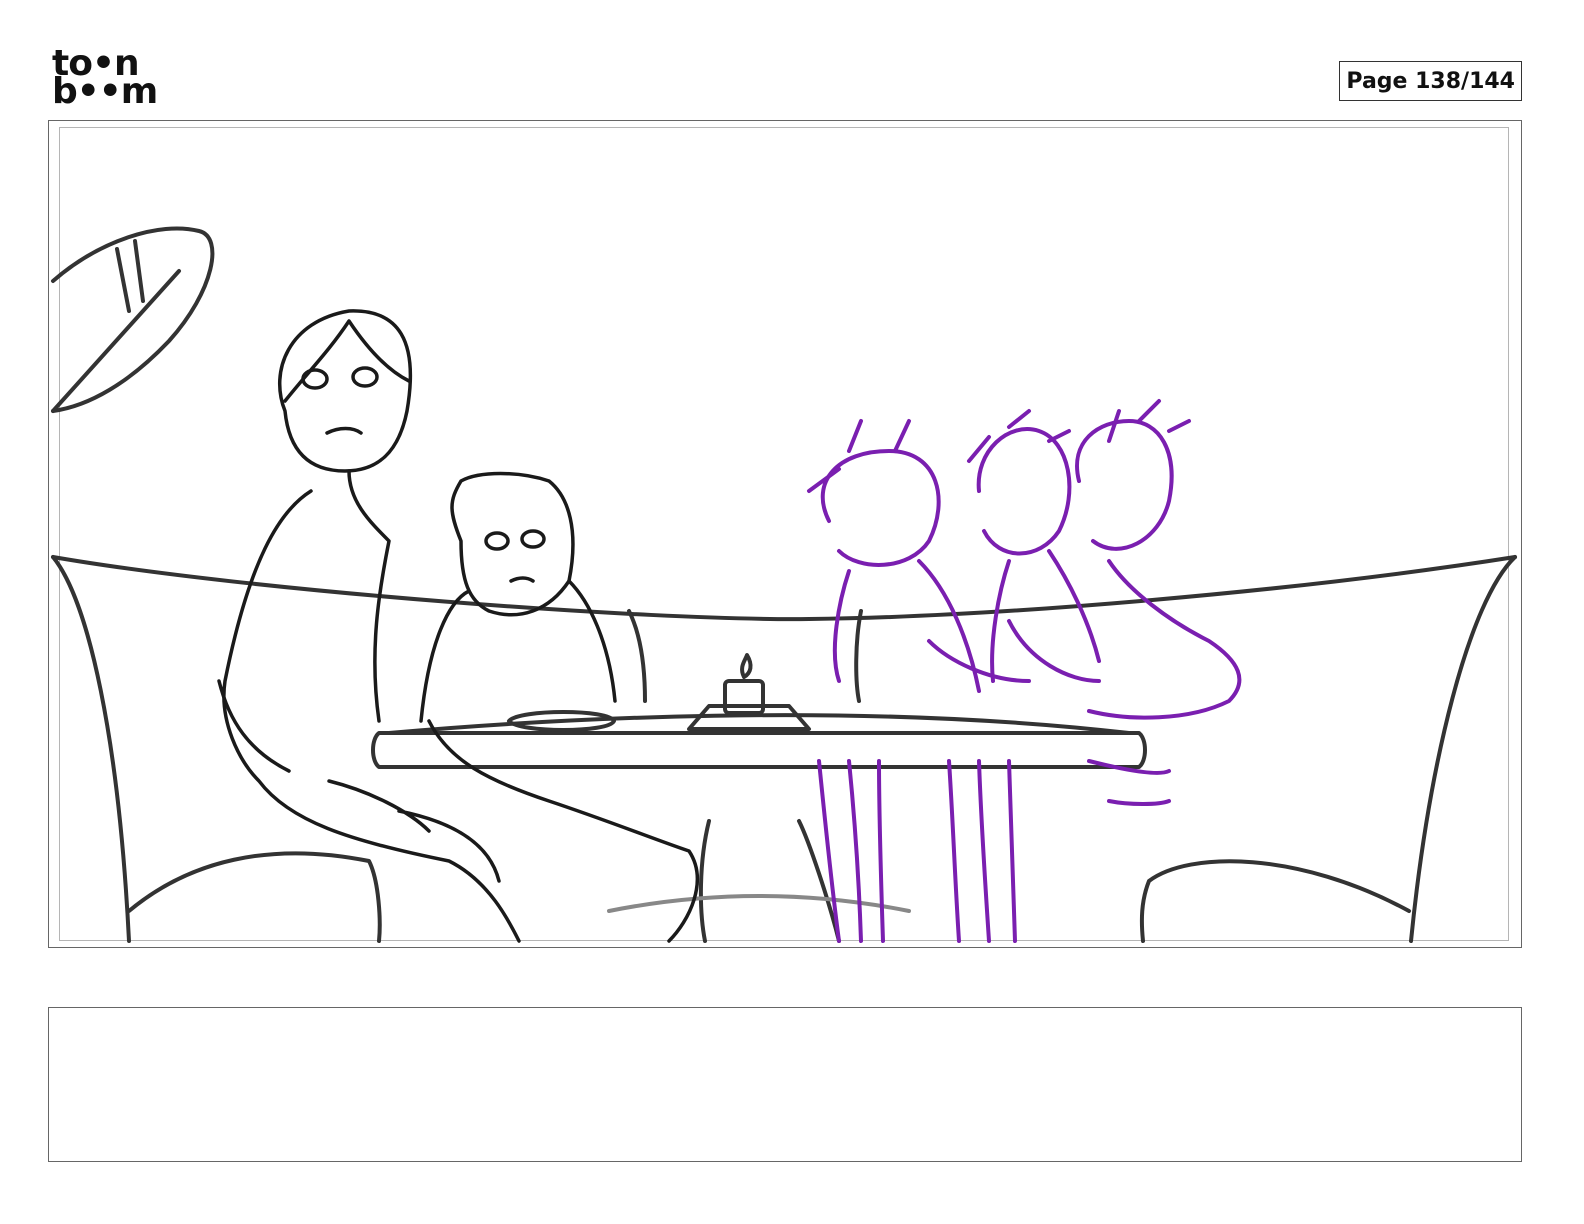  I want to click on page-counter: Page 138/144, so click(1430, 81).